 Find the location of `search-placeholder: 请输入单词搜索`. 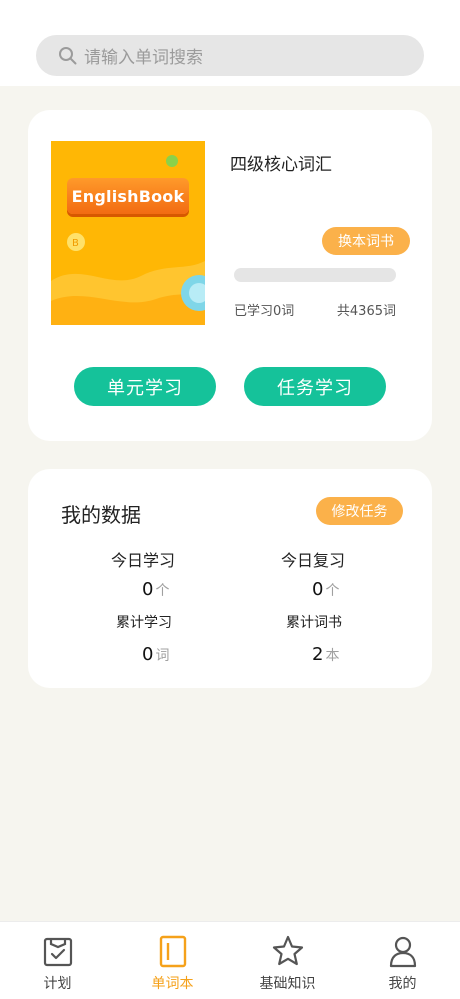

search-placeholder: 请输入单词搜索 is located at coordinates (143, 58).